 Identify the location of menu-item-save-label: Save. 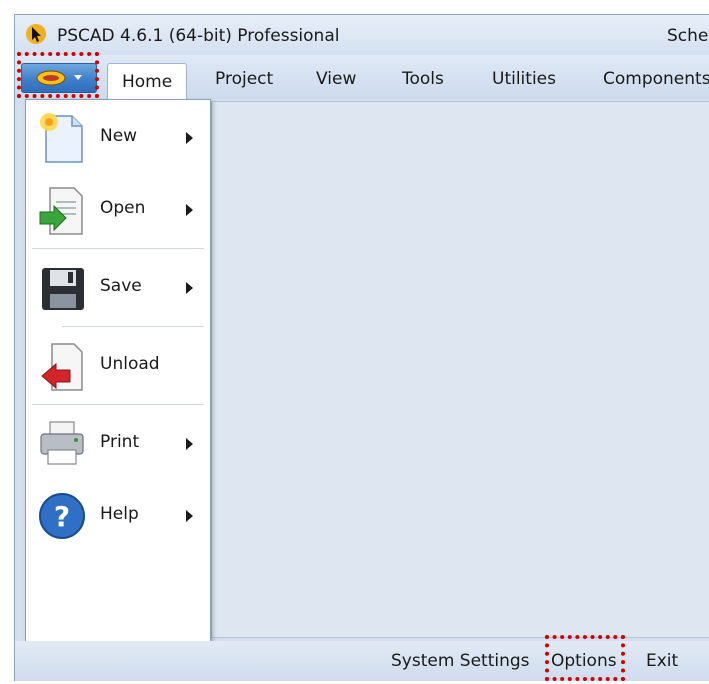
(121, 286).